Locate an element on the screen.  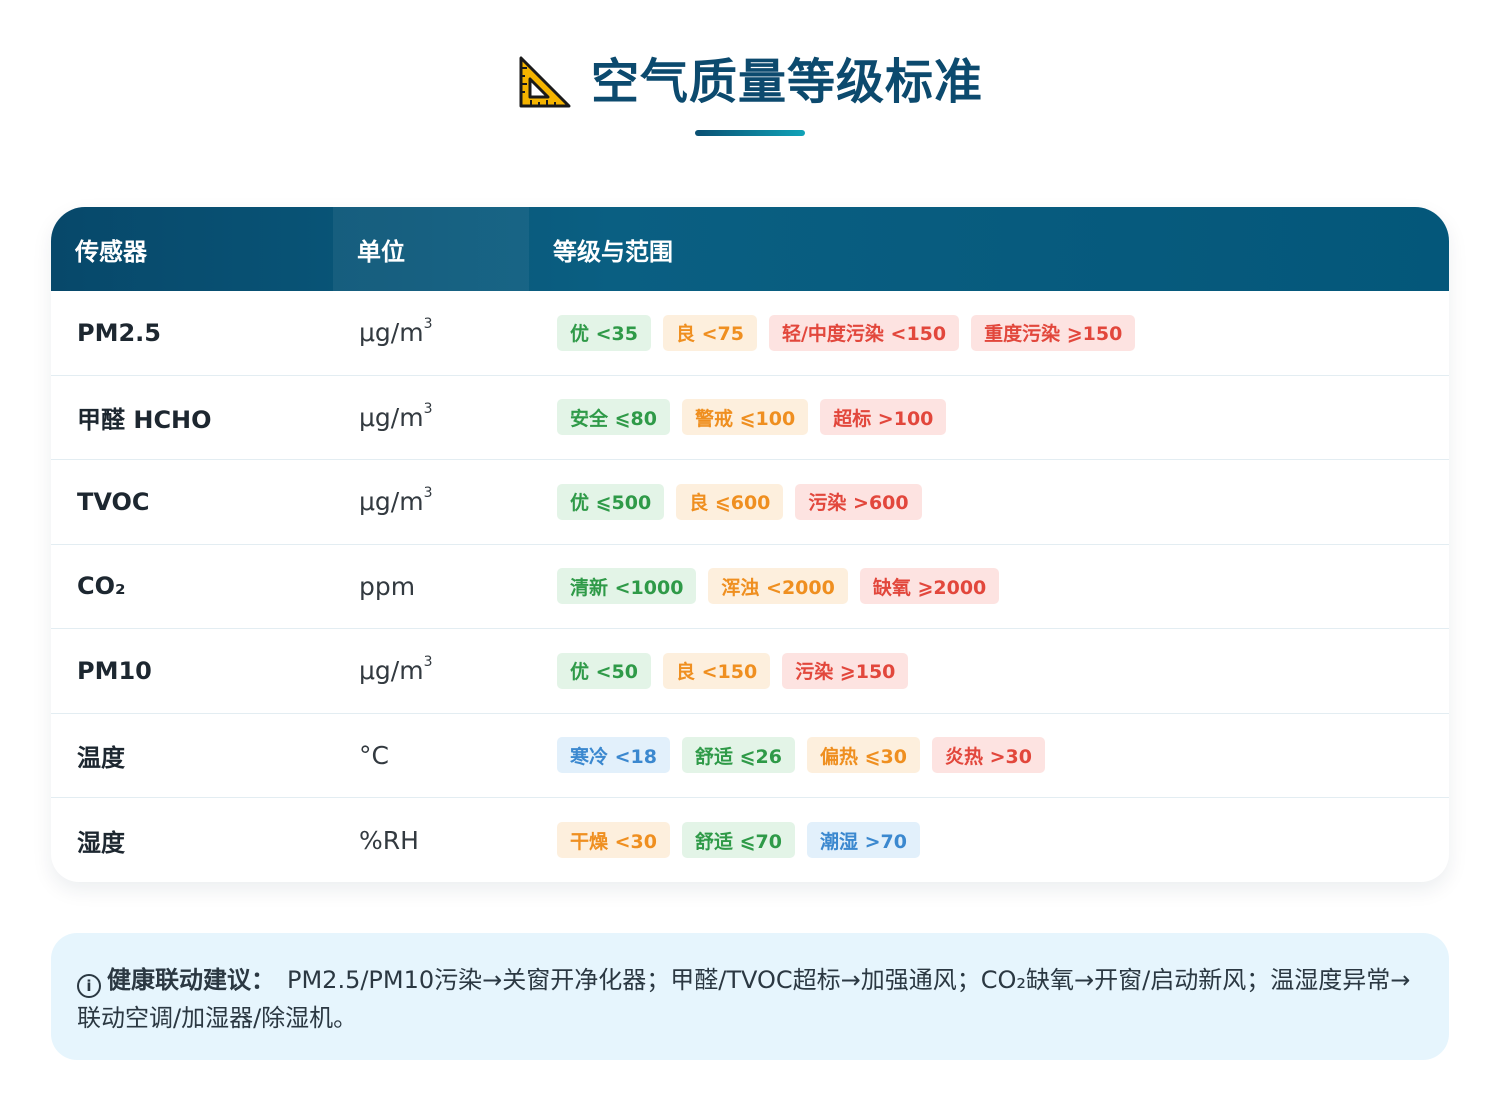
table-row: 温度 °C 寒冷 <18 舒适 ⩽26 偏热 ⩽30 炎热 >30 is located at coordinates (750, 756).